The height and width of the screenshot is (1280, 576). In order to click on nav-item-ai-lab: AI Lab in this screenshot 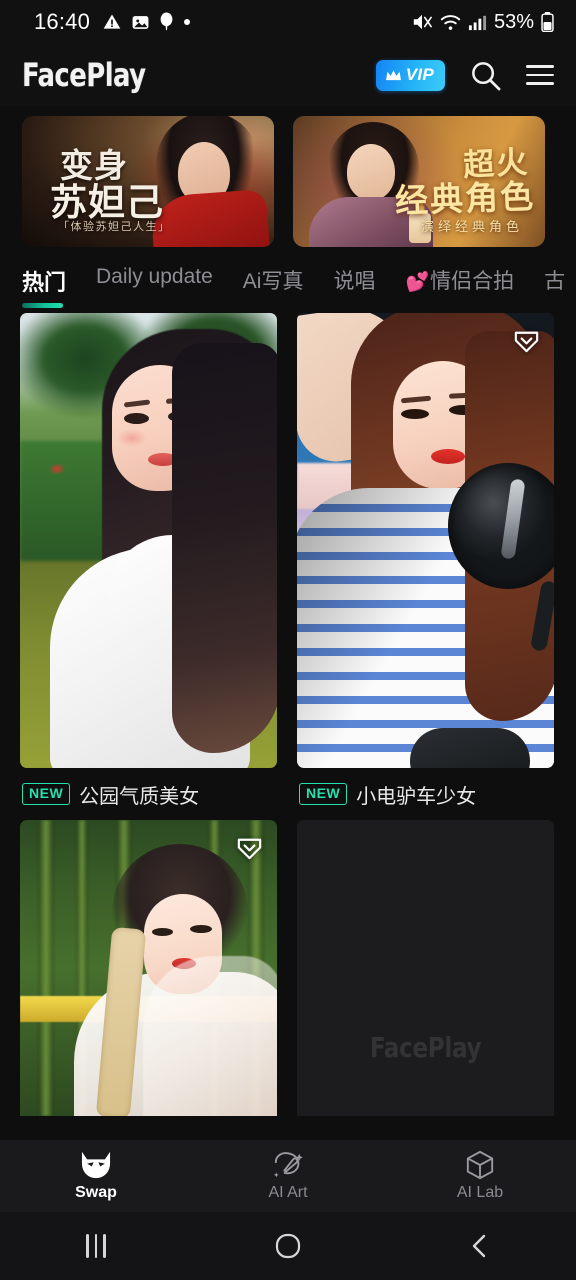, I will do `click(480, 1176)`.